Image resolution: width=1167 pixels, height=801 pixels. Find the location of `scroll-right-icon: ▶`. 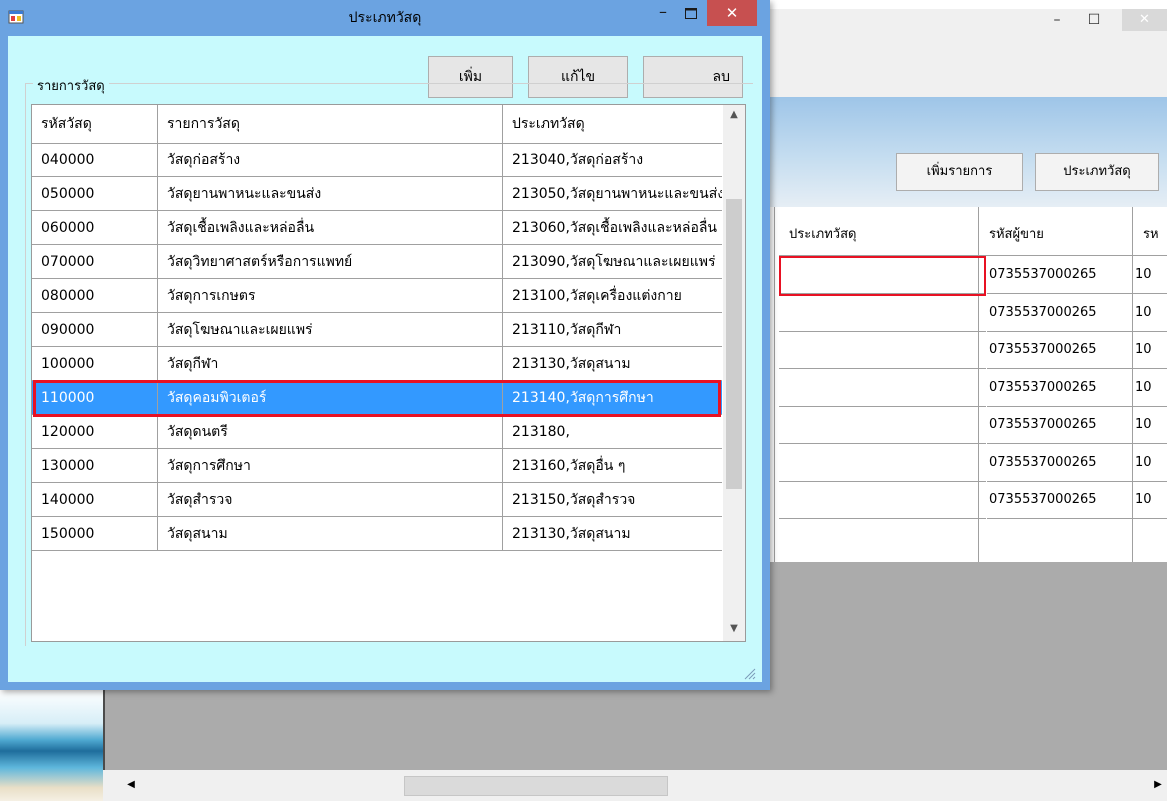

scroll-right-icon: ▶ is located at coordinates (1158, 785).